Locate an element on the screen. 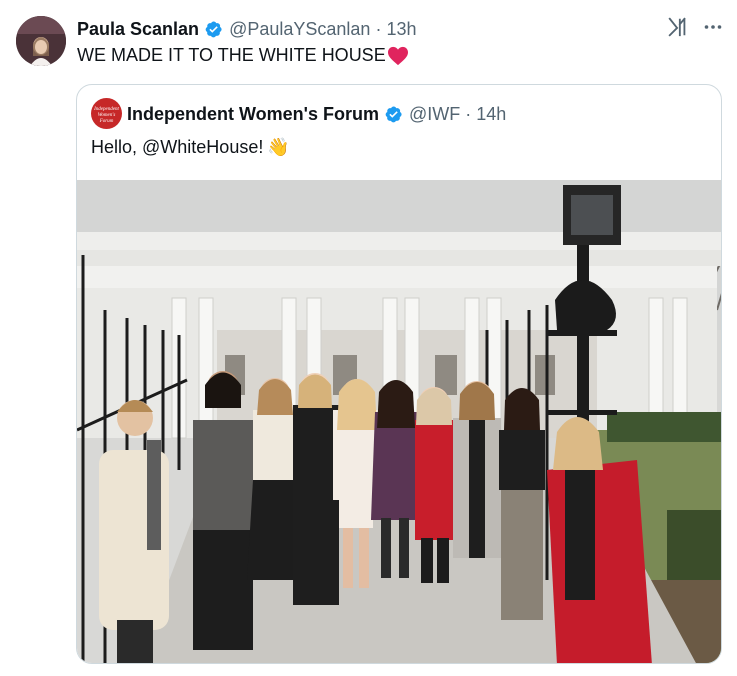 This screenshot has height=676, width=737. tweet-timestamp: 13h is located at coordinates (401, 29).